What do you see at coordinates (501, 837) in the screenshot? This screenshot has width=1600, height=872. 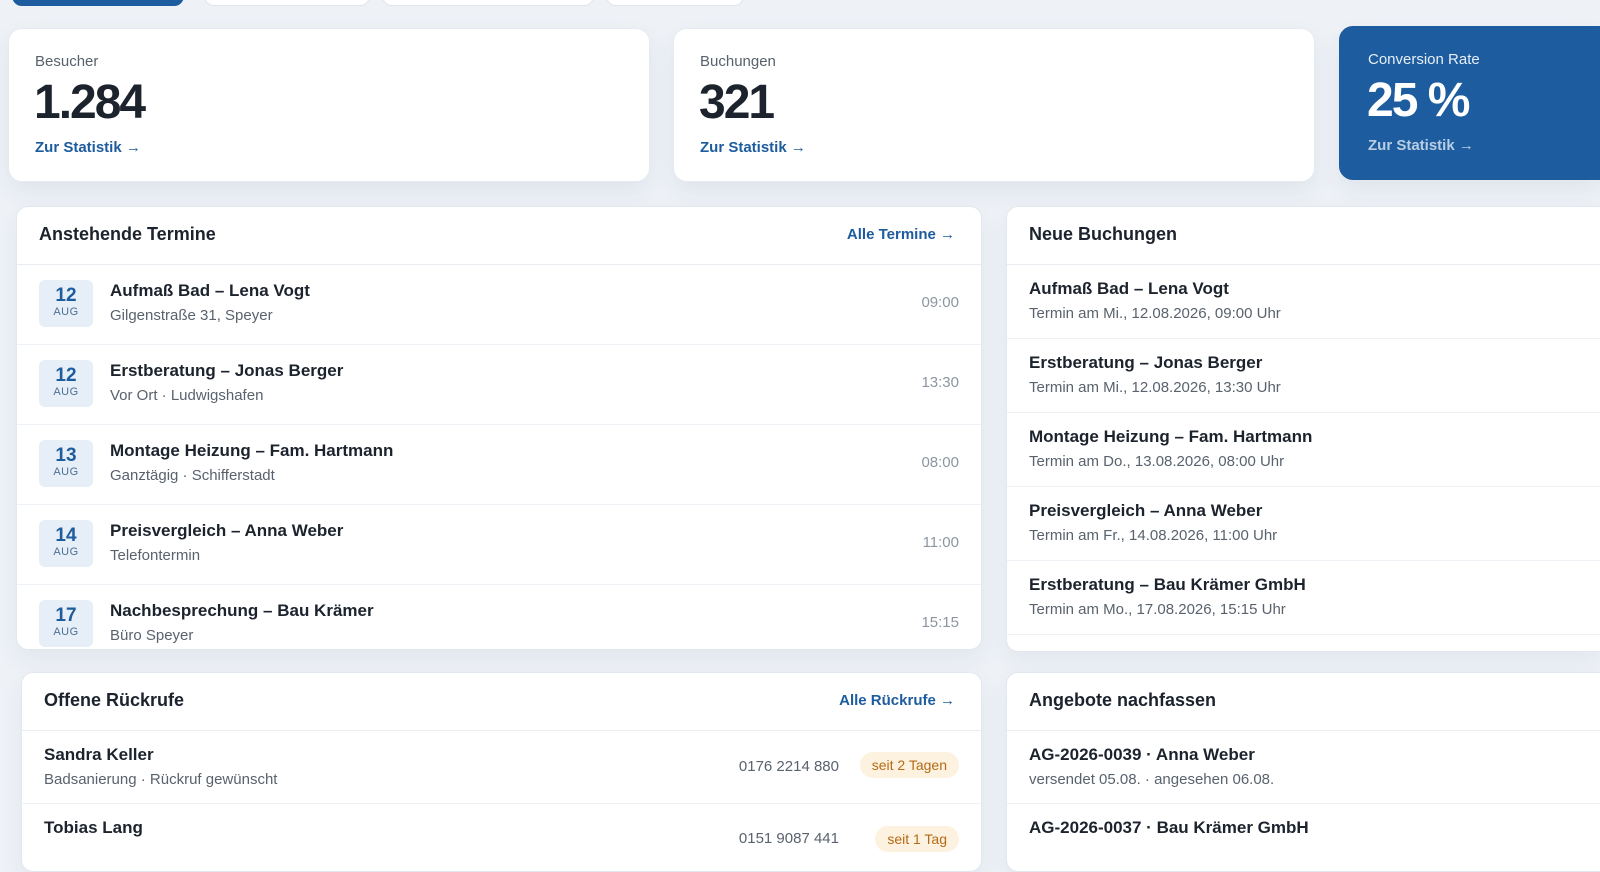 I see `callback-row: Tobias Lang 0151 9087 441 seit 1 Tag` at bounding box center [501, 837].